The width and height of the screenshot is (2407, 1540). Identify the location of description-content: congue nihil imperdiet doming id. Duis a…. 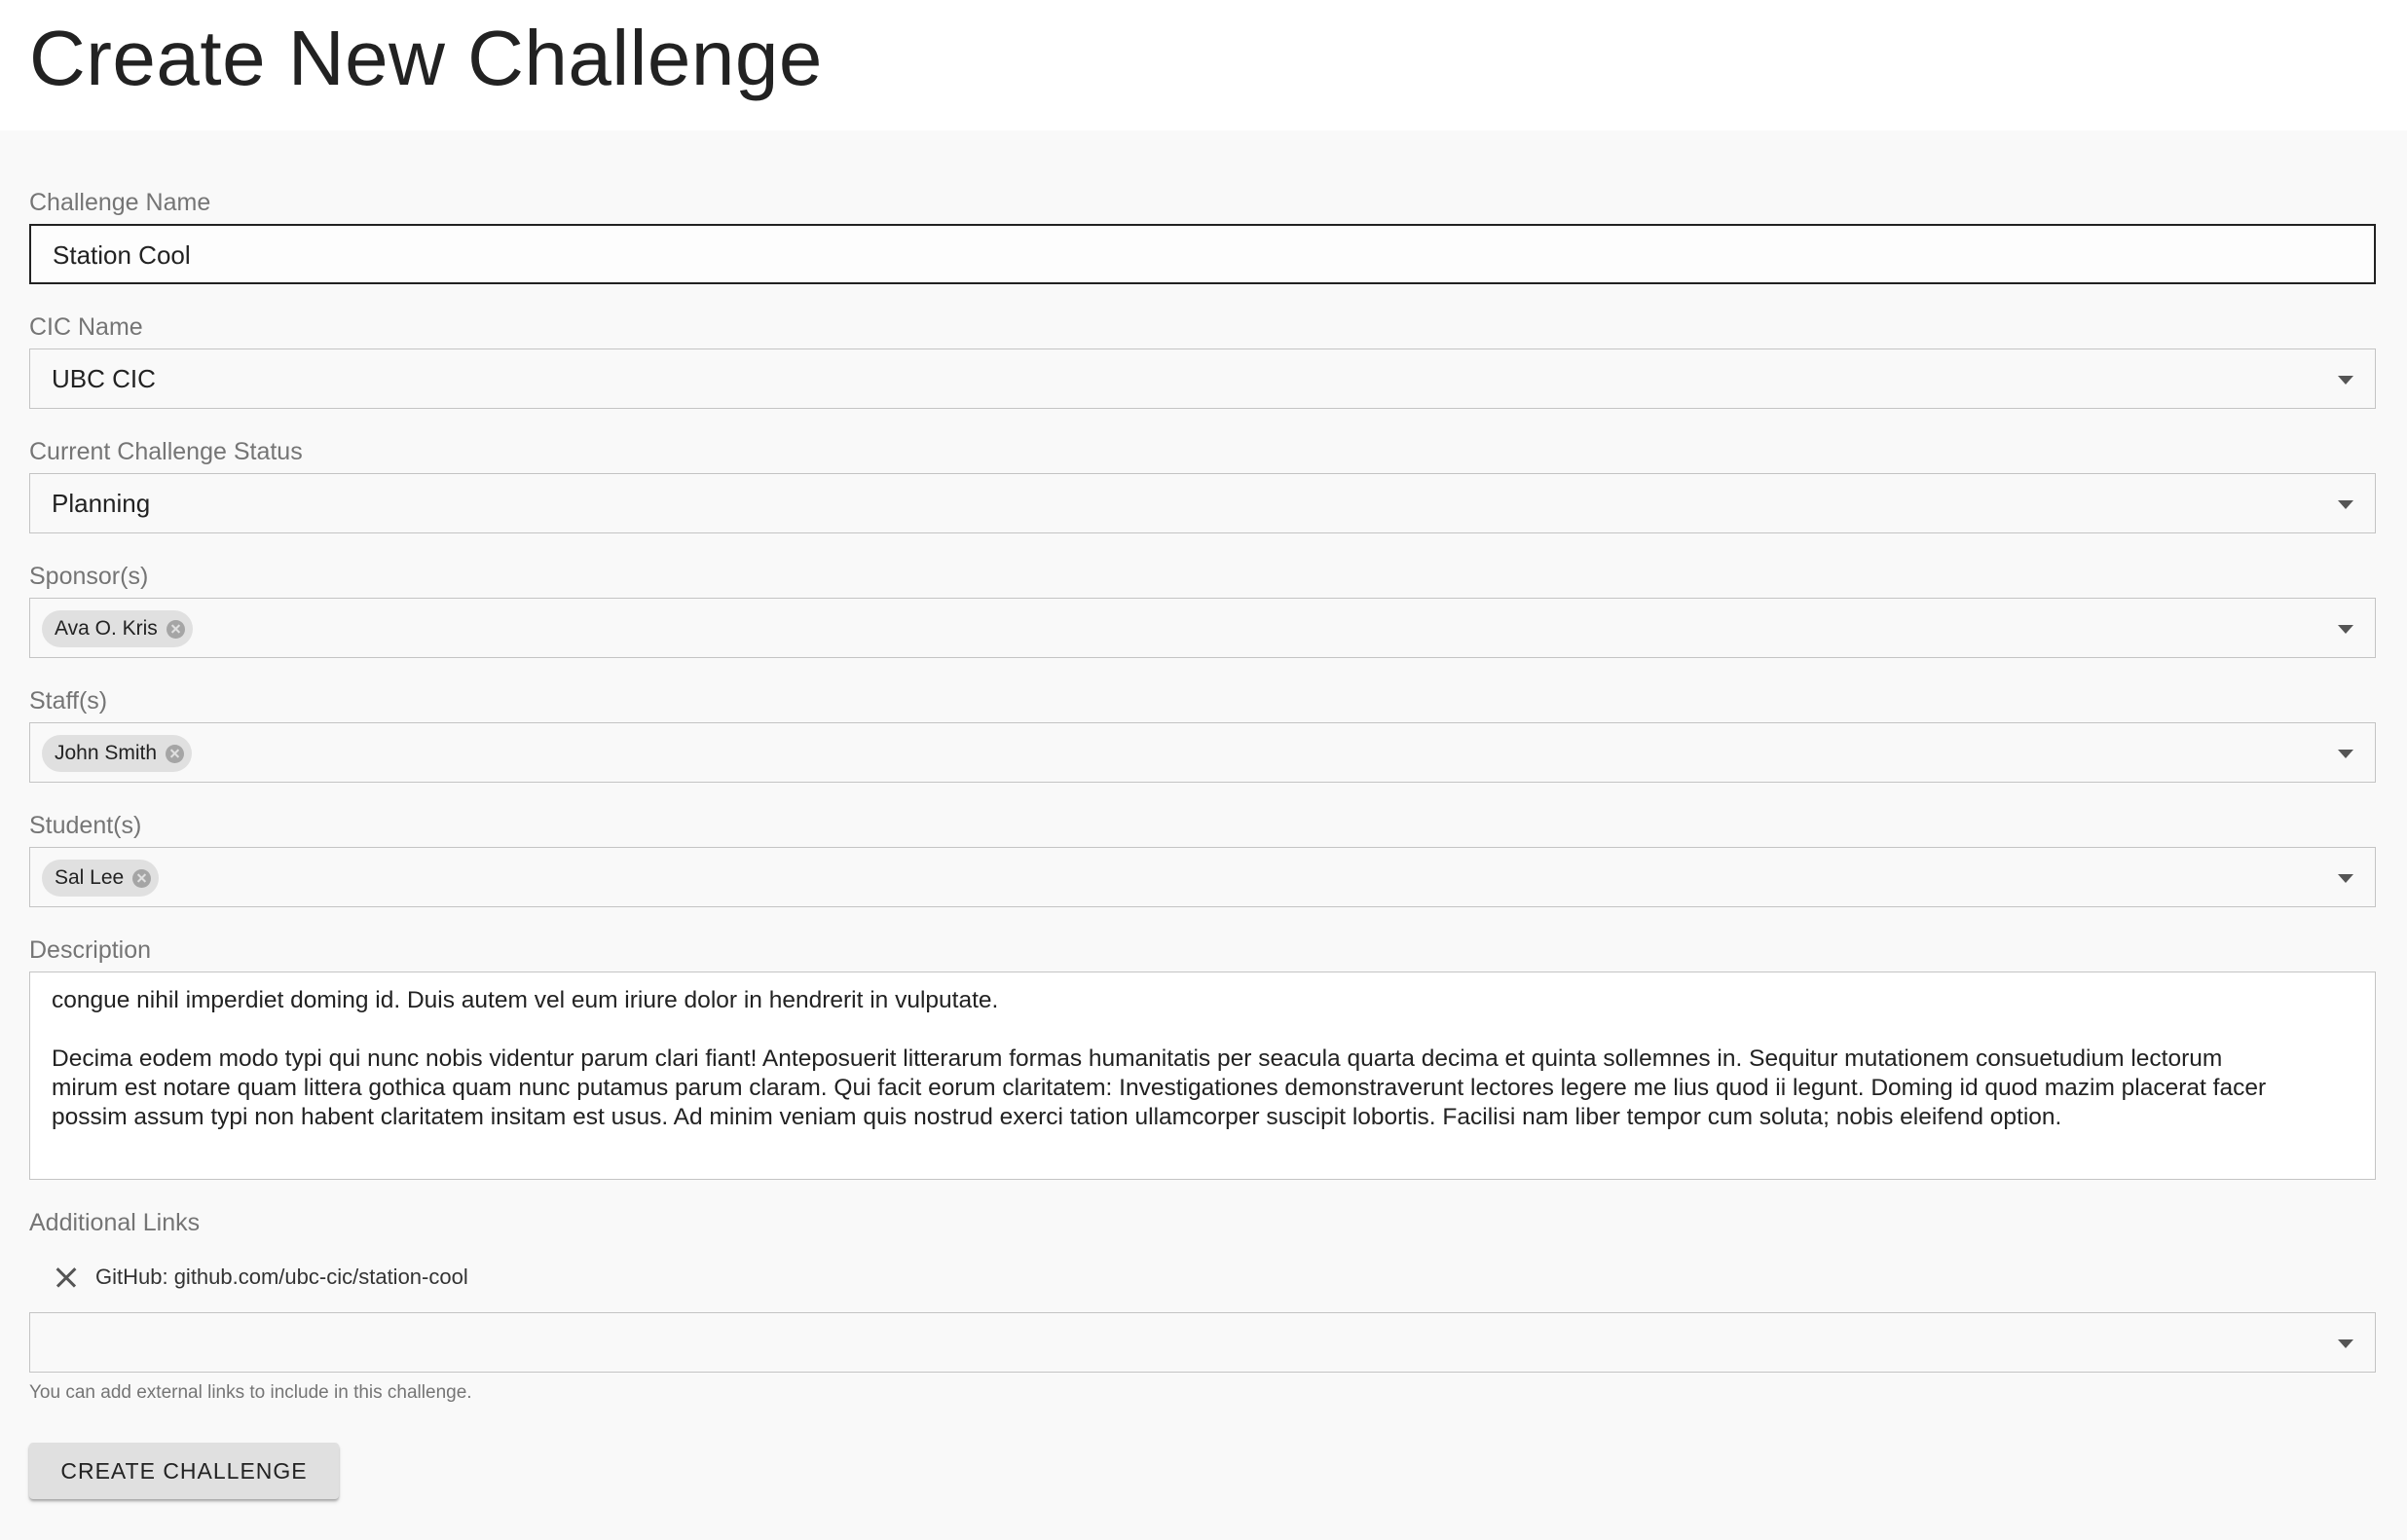
(1164, 1073).